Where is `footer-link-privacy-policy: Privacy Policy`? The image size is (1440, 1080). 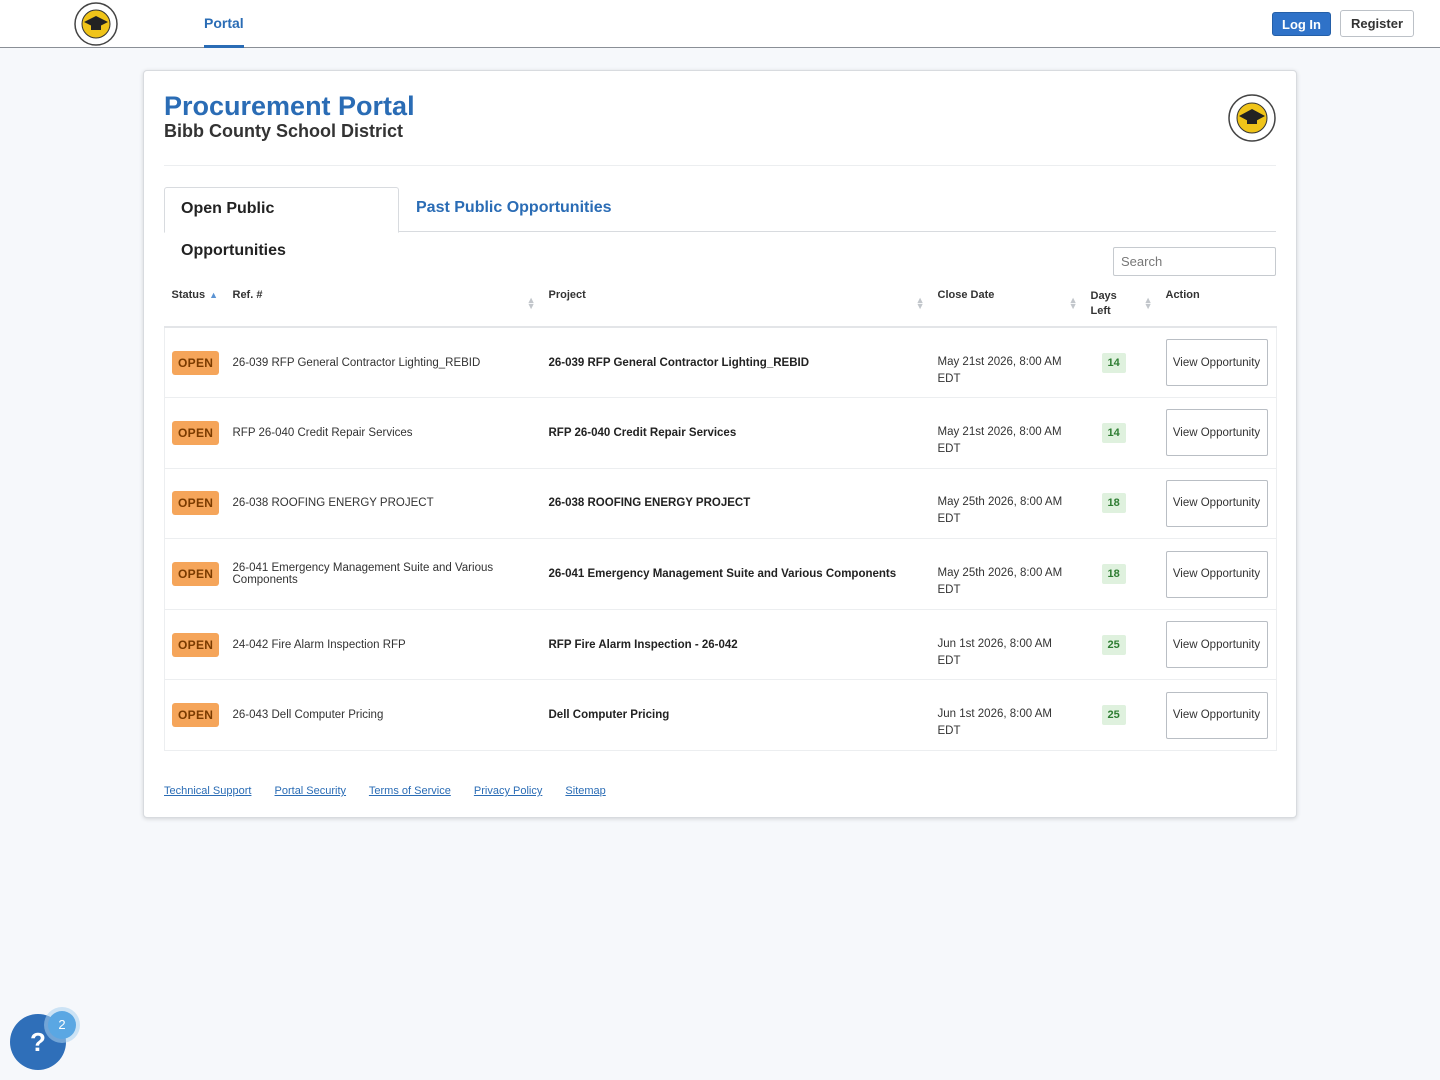 footer-link-privacy-policy: Privacy Policy is located at coordinates (508, 791).